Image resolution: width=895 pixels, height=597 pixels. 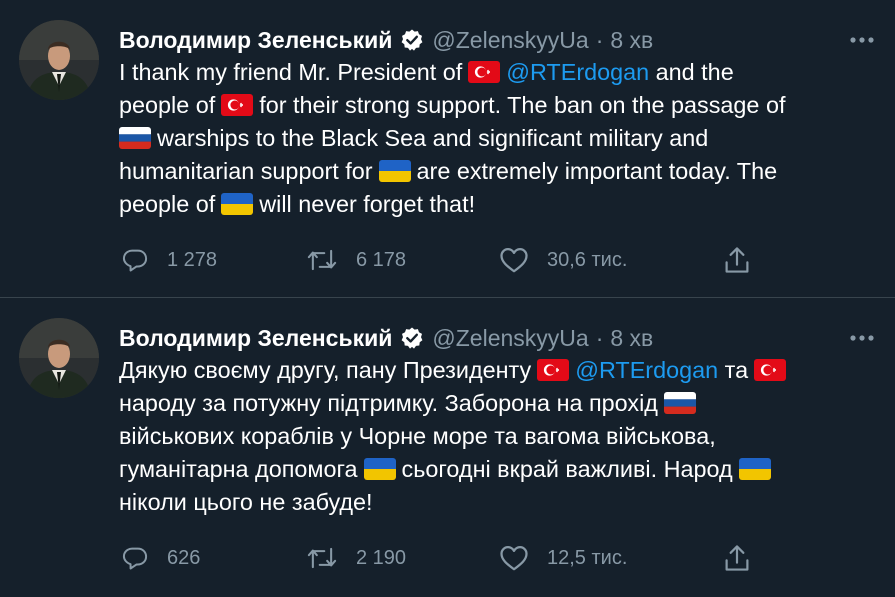 What do you see at coordinates (192, 259) in the screenshot?
I see `reply-count: 1 278` at bounding box center [192, 259].